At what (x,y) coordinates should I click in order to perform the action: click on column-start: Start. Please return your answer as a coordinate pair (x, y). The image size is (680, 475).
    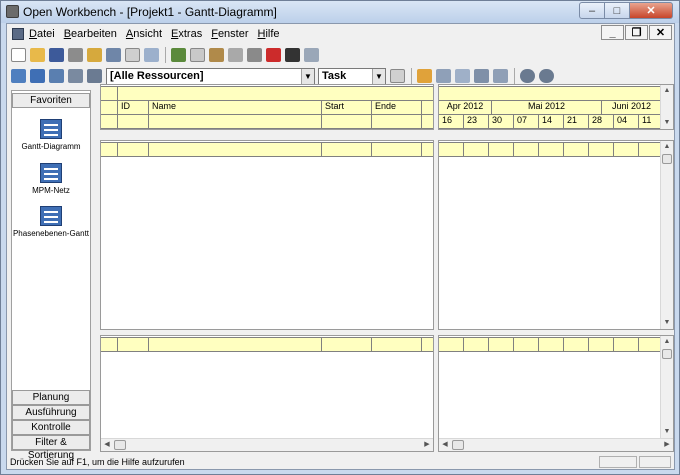
    Looking at the image, I should click on (347, 107).